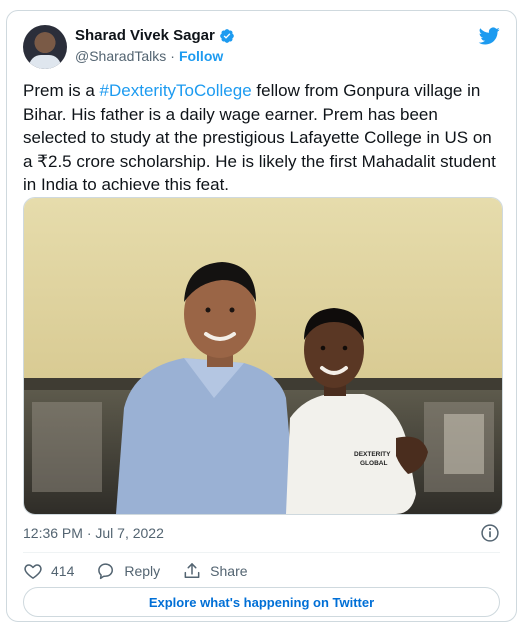 This screenshot has height=631, width=527. What do you see at coordinates (63, 571) in the screenshot?
I see `like-count: 414` at bounding box center [63, 571].